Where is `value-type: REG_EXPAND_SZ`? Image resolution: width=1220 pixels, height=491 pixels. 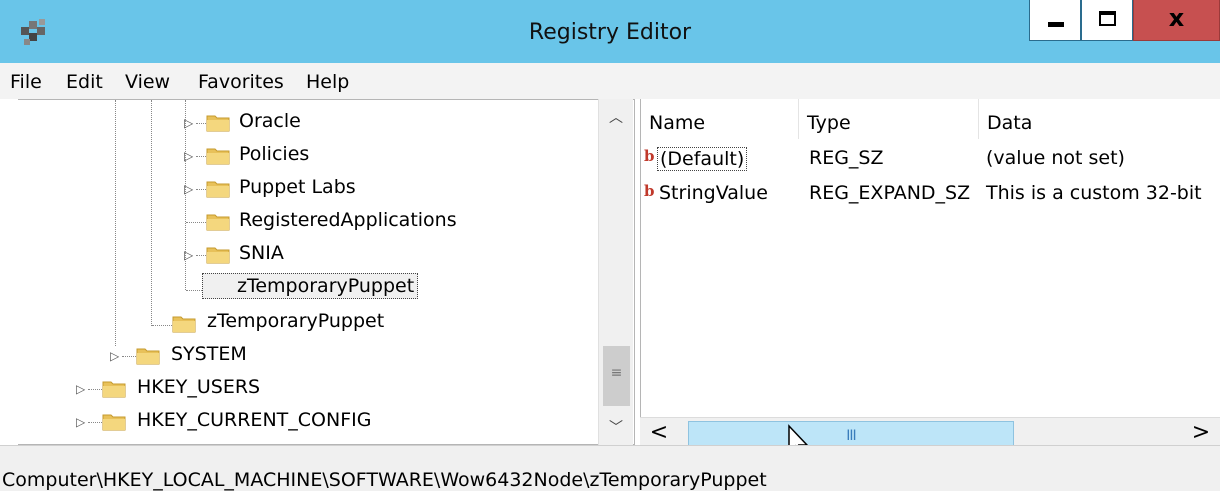 value-type: REG_EXPAND_SZ is located at coordinates (890, 193).